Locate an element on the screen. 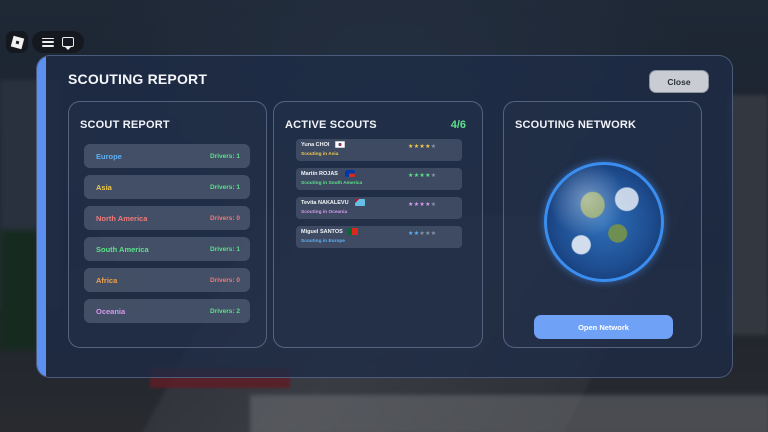  earth-globe-icon is located at coordinates (604, 222).